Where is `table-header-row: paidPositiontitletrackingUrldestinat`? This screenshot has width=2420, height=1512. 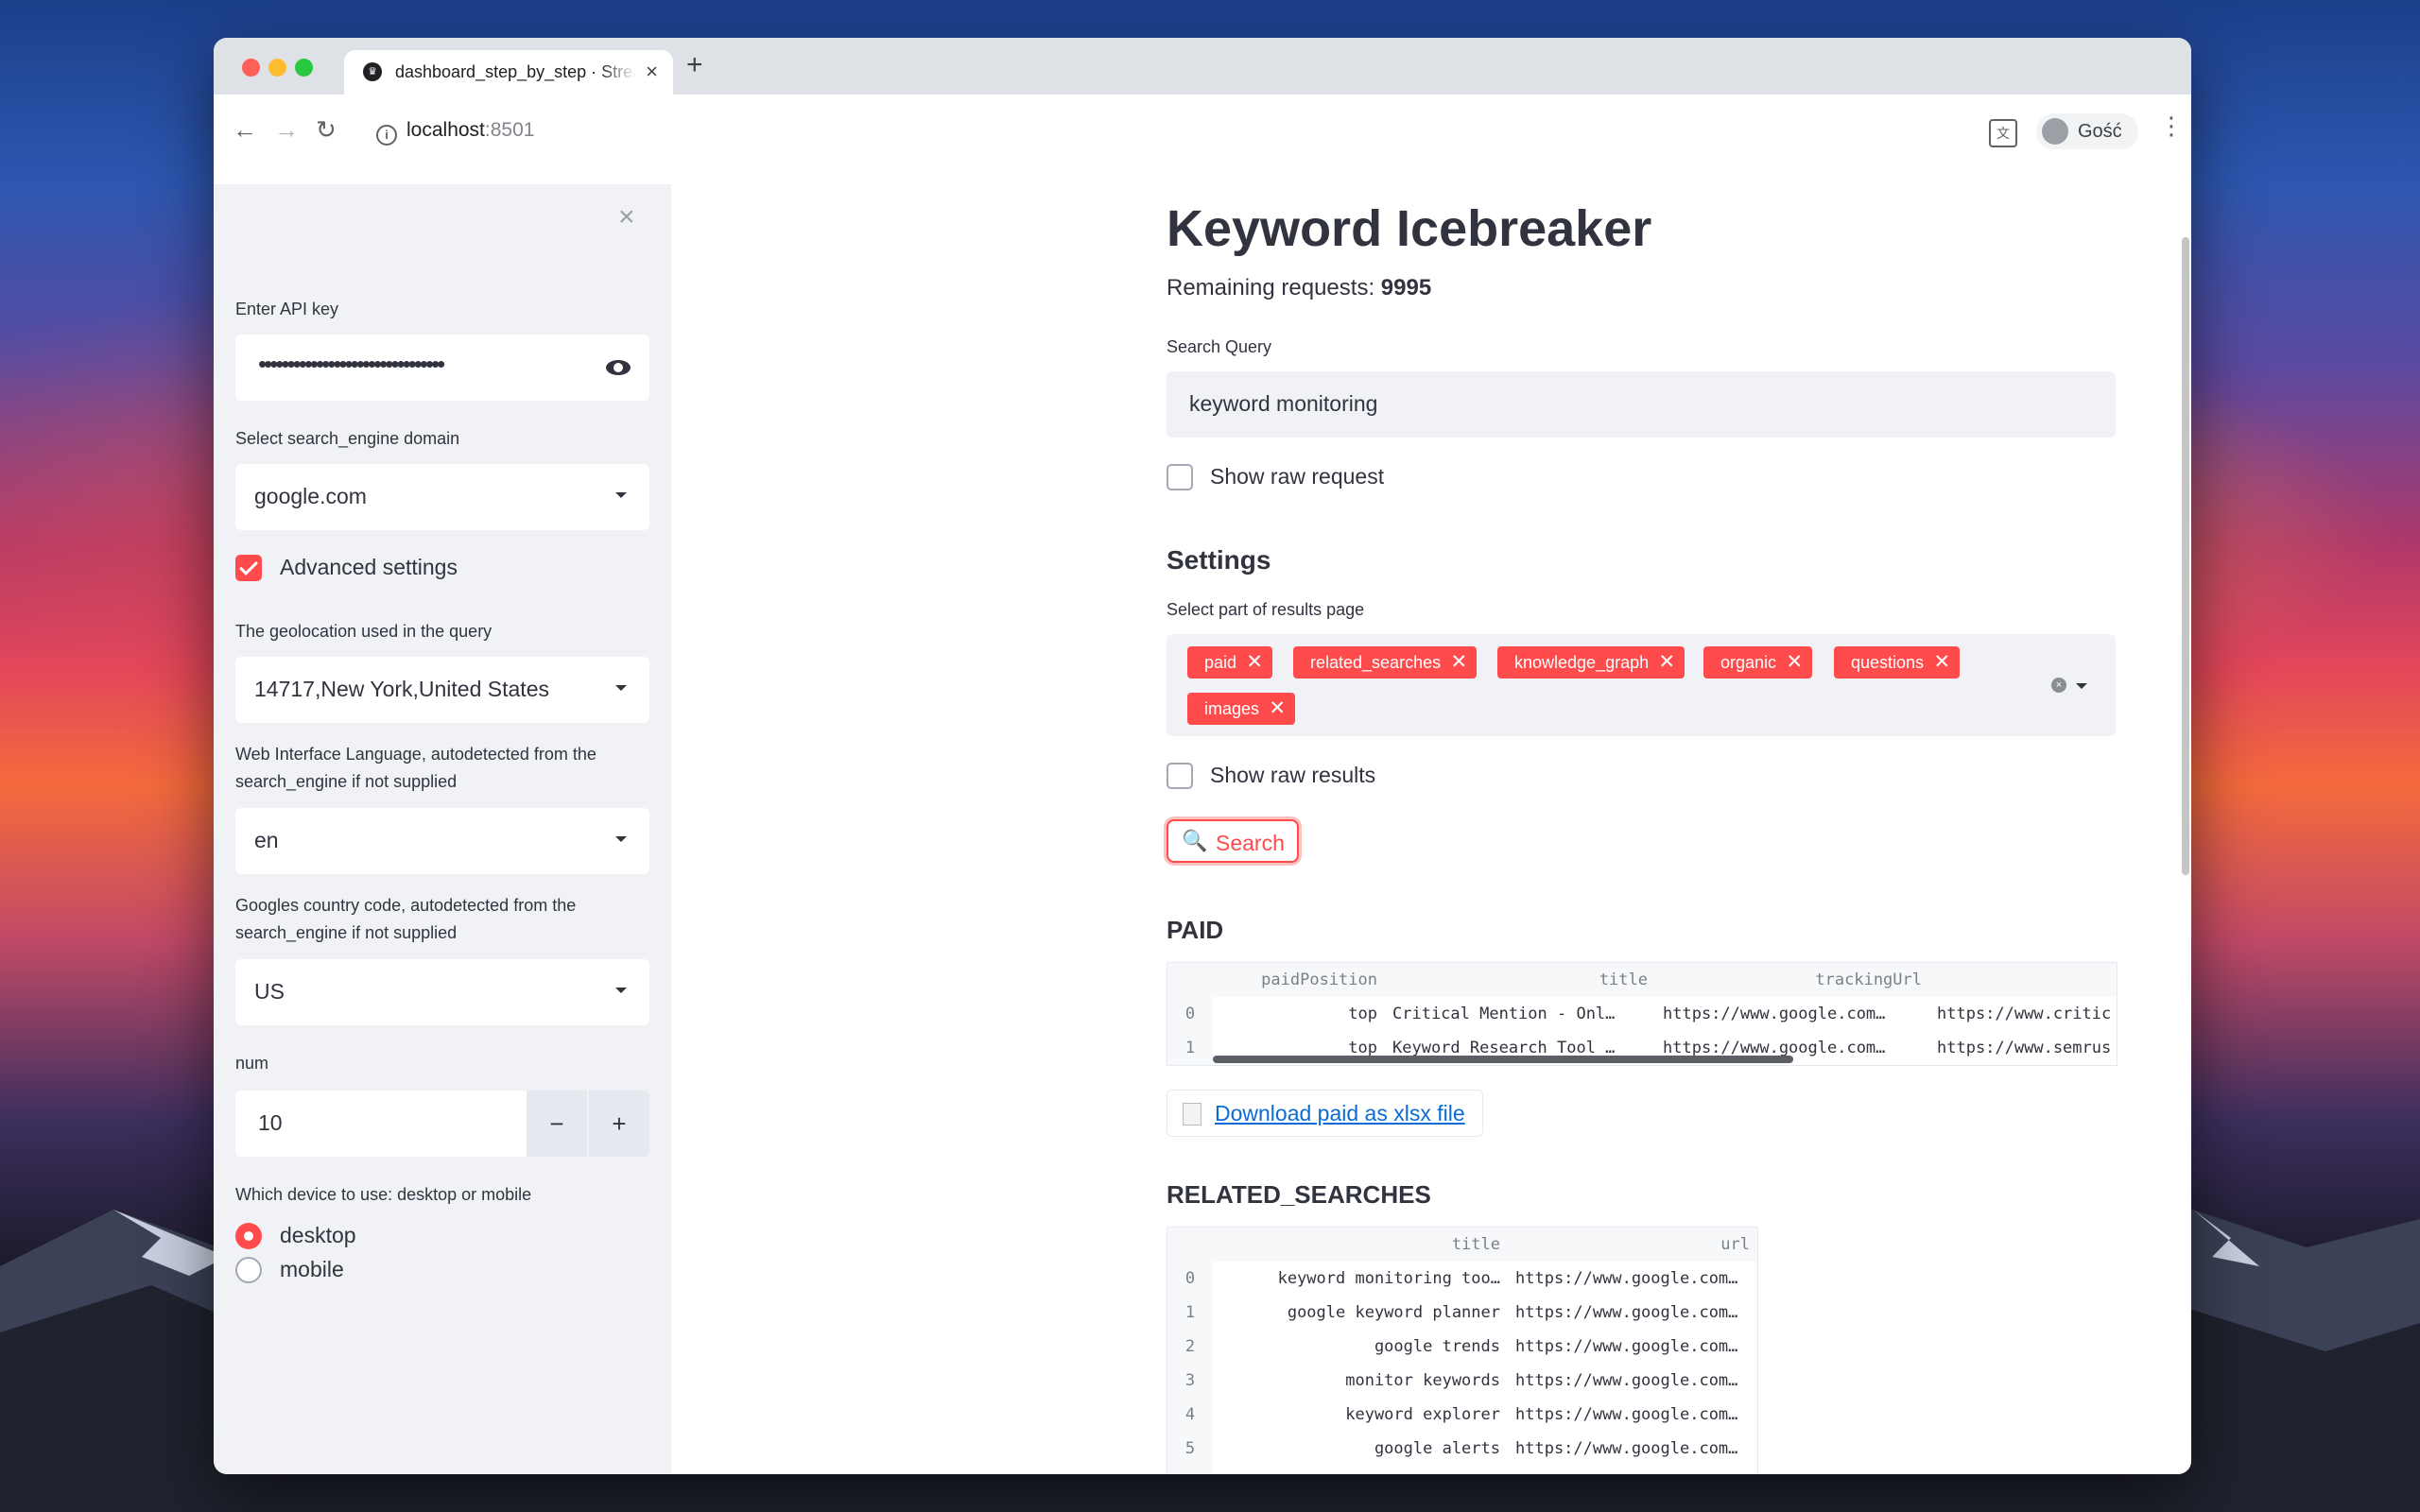 table-header-row: paidPositiontitletrackingUrldestinat is located at coordinates (1642, 980).